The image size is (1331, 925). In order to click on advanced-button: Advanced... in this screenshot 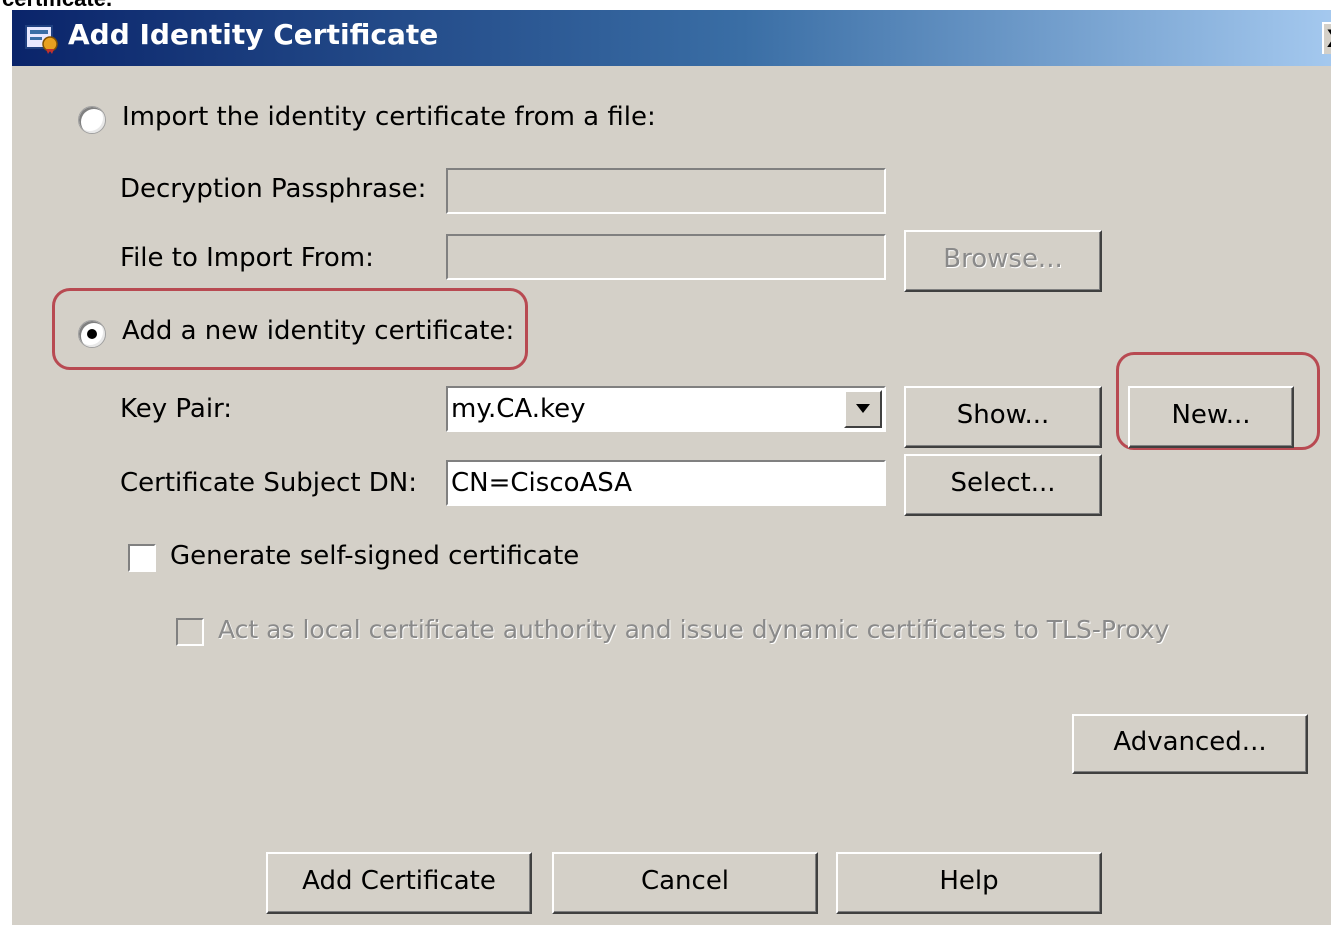, I will do `click(1190, 744)`.